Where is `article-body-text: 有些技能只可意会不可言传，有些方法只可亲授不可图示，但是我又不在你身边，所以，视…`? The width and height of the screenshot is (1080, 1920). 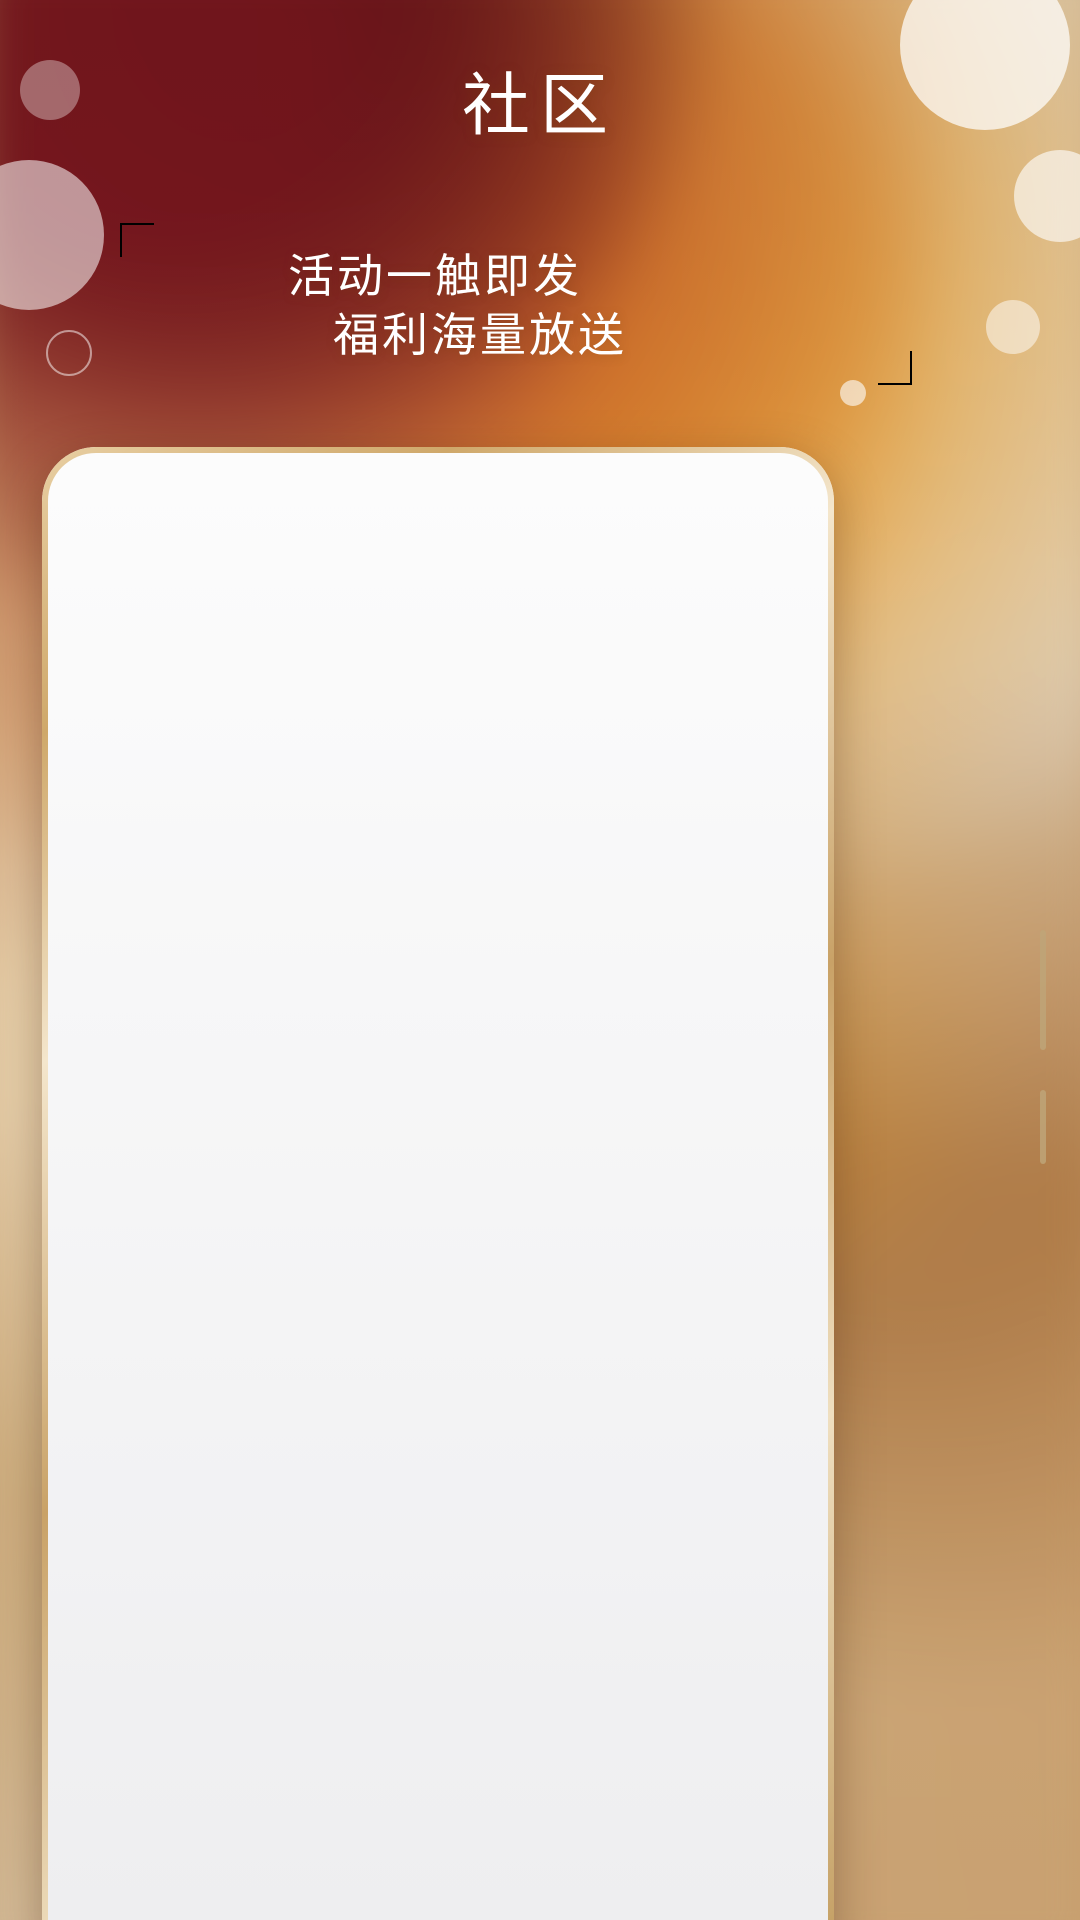 article-body-text: 有些技能只可意会不可言传，有些方法只可亲授不可图示，但是我又不在你身边，所以，视… is located at coordinates (427, 1242).